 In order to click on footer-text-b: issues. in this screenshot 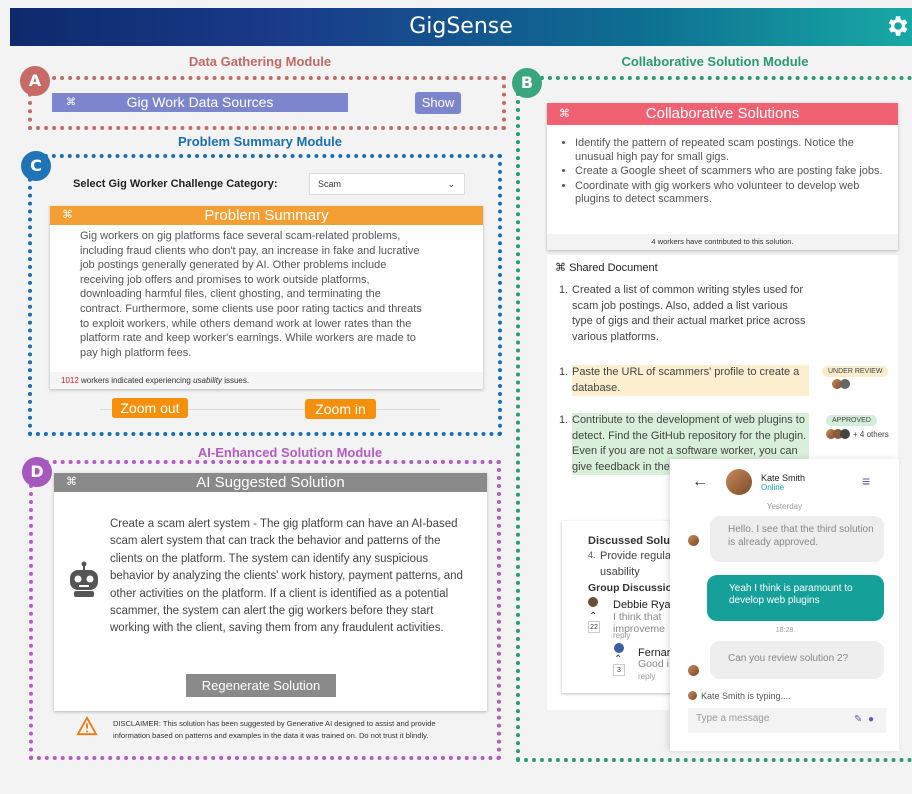, I will do `click(235, 380)`.